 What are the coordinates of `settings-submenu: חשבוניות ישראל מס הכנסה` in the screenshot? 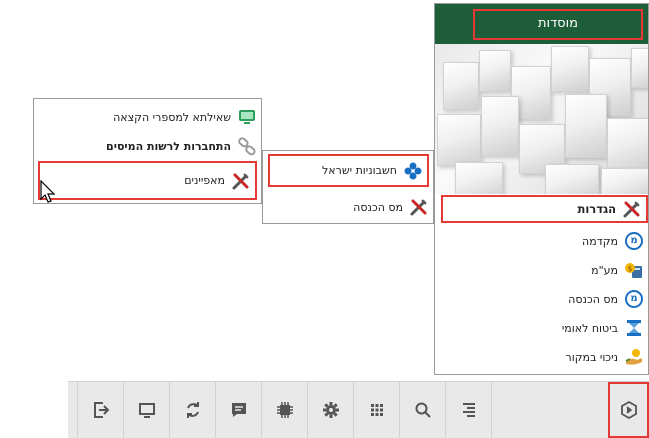 It's located at (348, 187).